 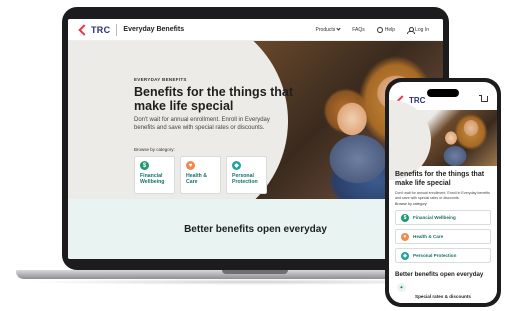 What do you see at coordinates (443, 140) in the screenshot?
I see `mobile-hero-photo` at bounding box center [443, 140].